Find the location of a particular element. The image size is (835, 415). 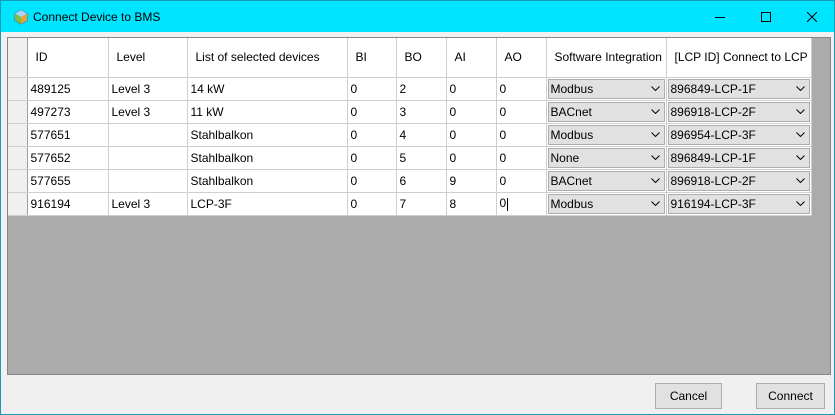

column-header-connect-lcp: [LCP ID] Connect to LCP is located at coordinates (739, 58).